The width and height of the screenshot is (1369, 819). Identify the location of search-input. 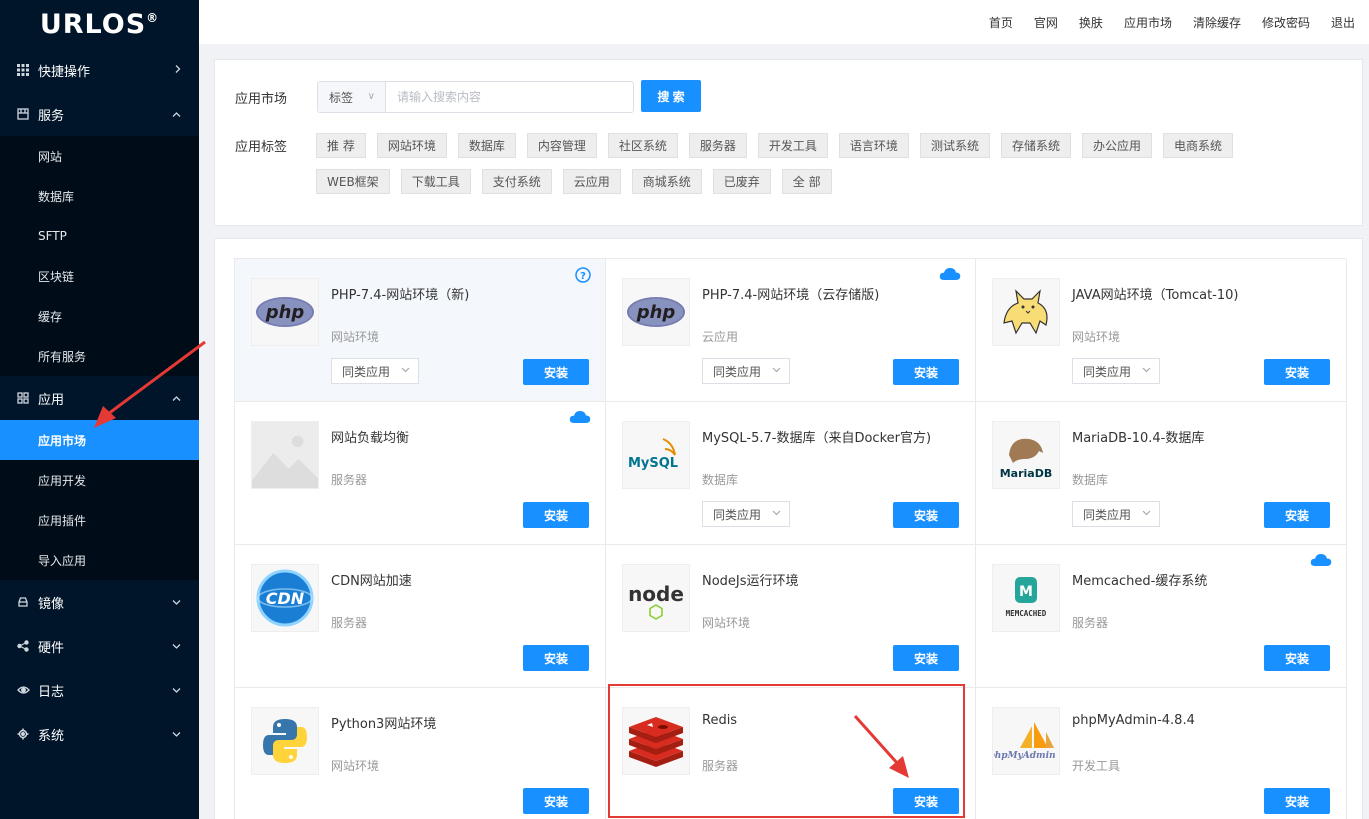
(509, 97).